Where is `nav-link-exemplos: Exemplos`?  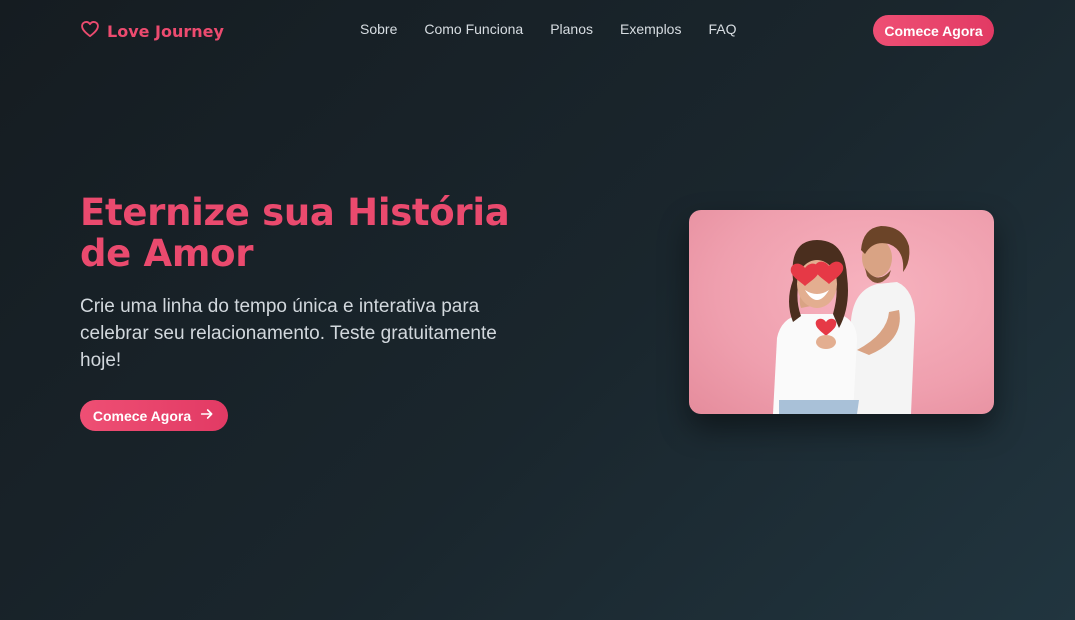
nav-link-exemplos: Exemplos is located at coordinates (650, 29).